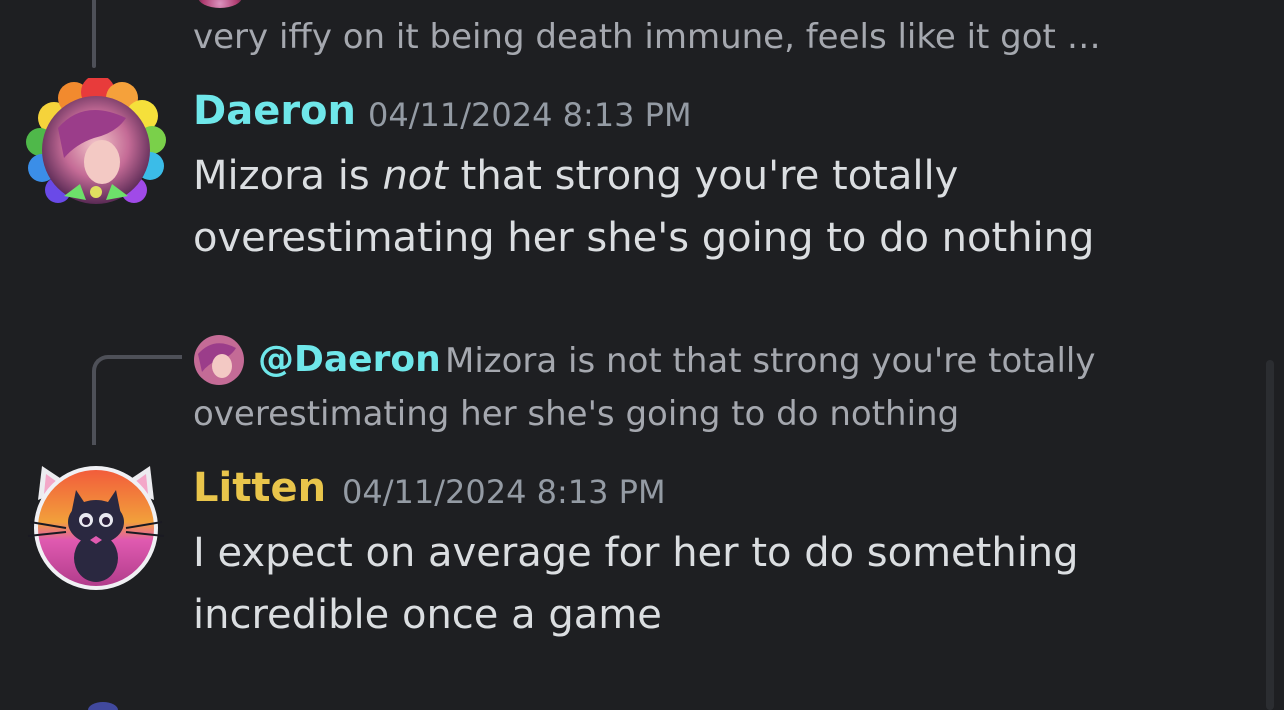  Describe the element at coordinates (703, 176) in the screenshot. I see `message-text: that strong you're totally` at that location.